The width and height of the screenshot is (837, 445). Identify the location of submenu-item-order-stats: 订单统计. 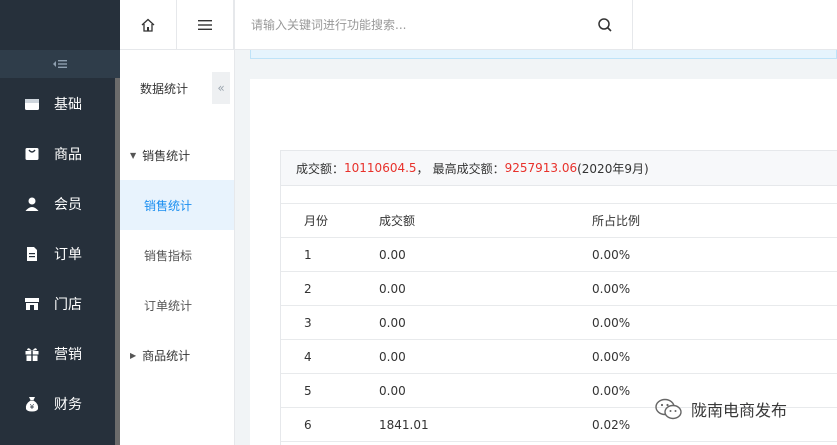
(177, 305).